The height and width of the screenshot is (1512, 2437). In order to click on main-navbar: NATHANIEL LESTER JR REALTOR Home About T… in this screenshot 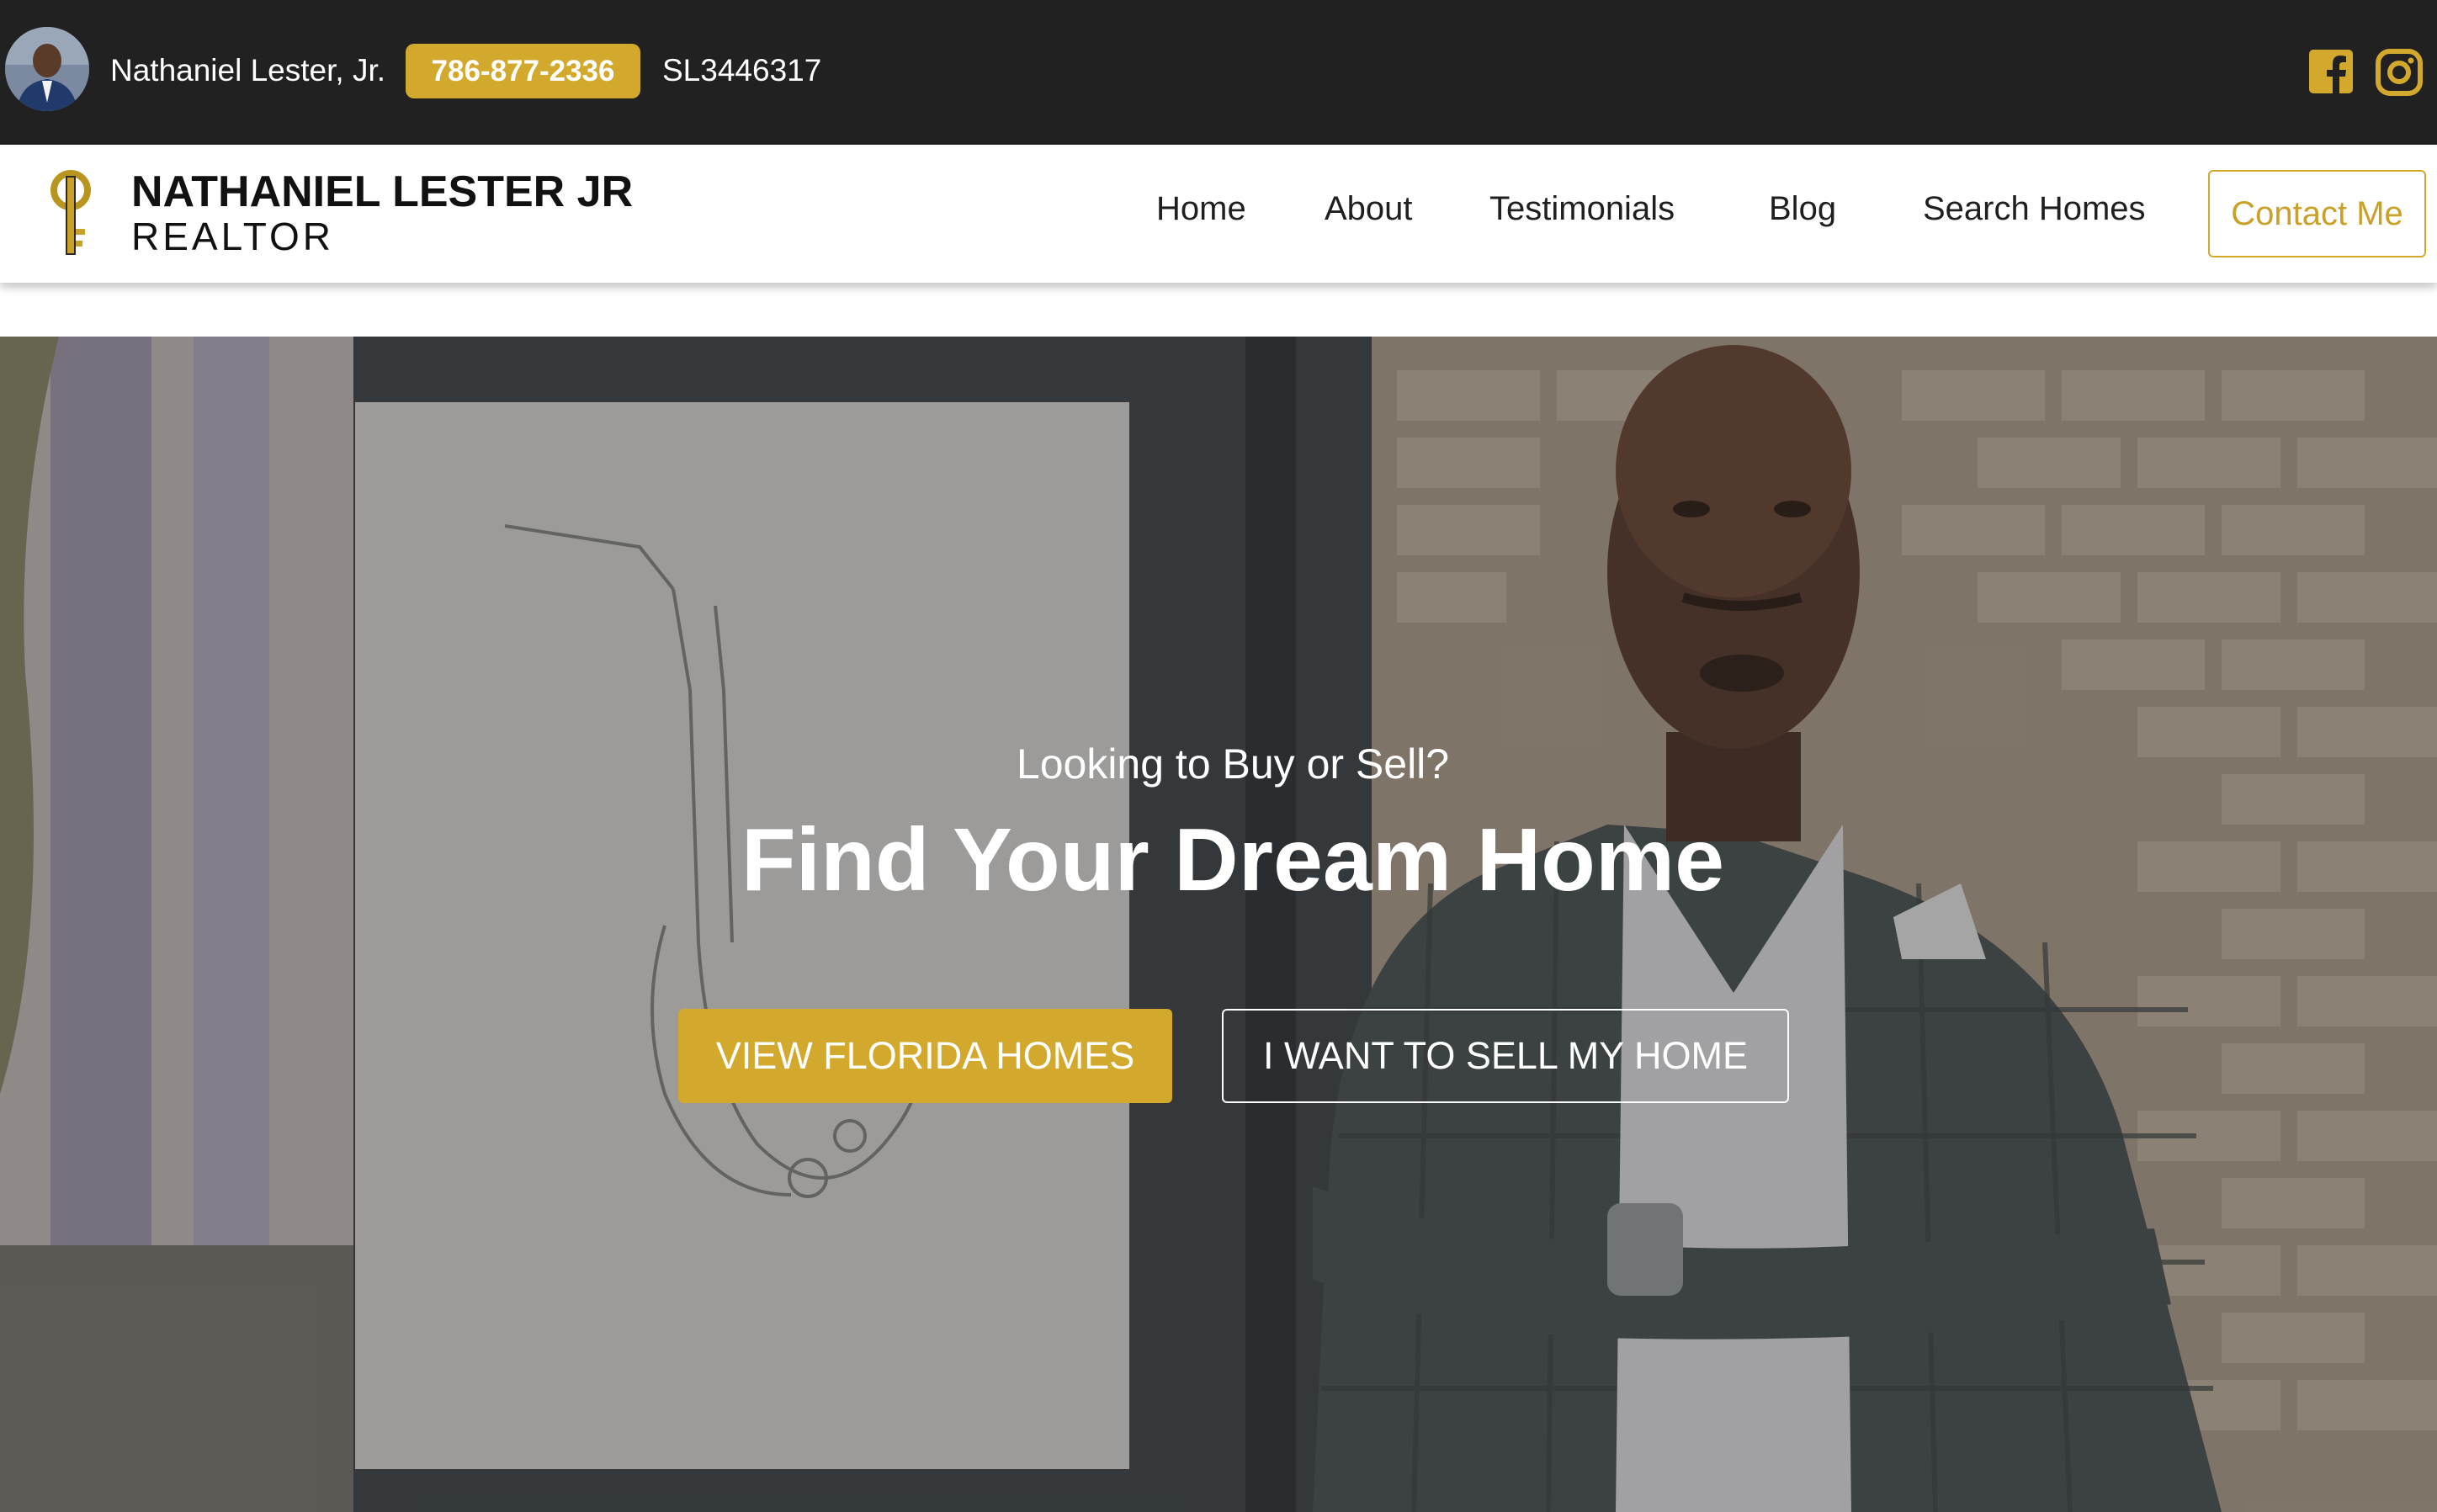, I will do `click(1218, 214)`.